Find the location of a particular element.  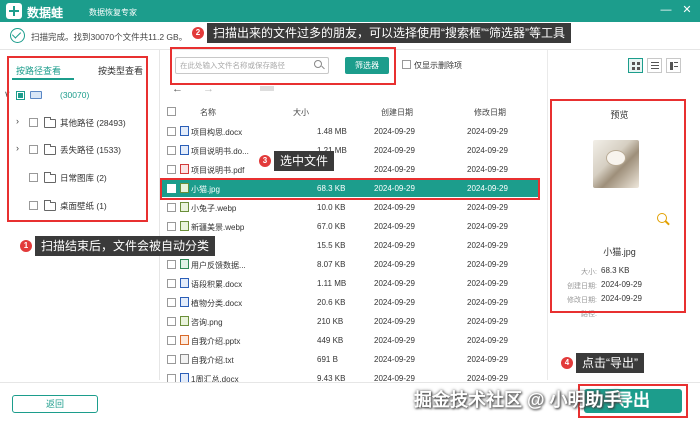

table-row: 项目说明书.do...1.21 MB2024-09-292024-09-29 is located at coordinates (351, 150).